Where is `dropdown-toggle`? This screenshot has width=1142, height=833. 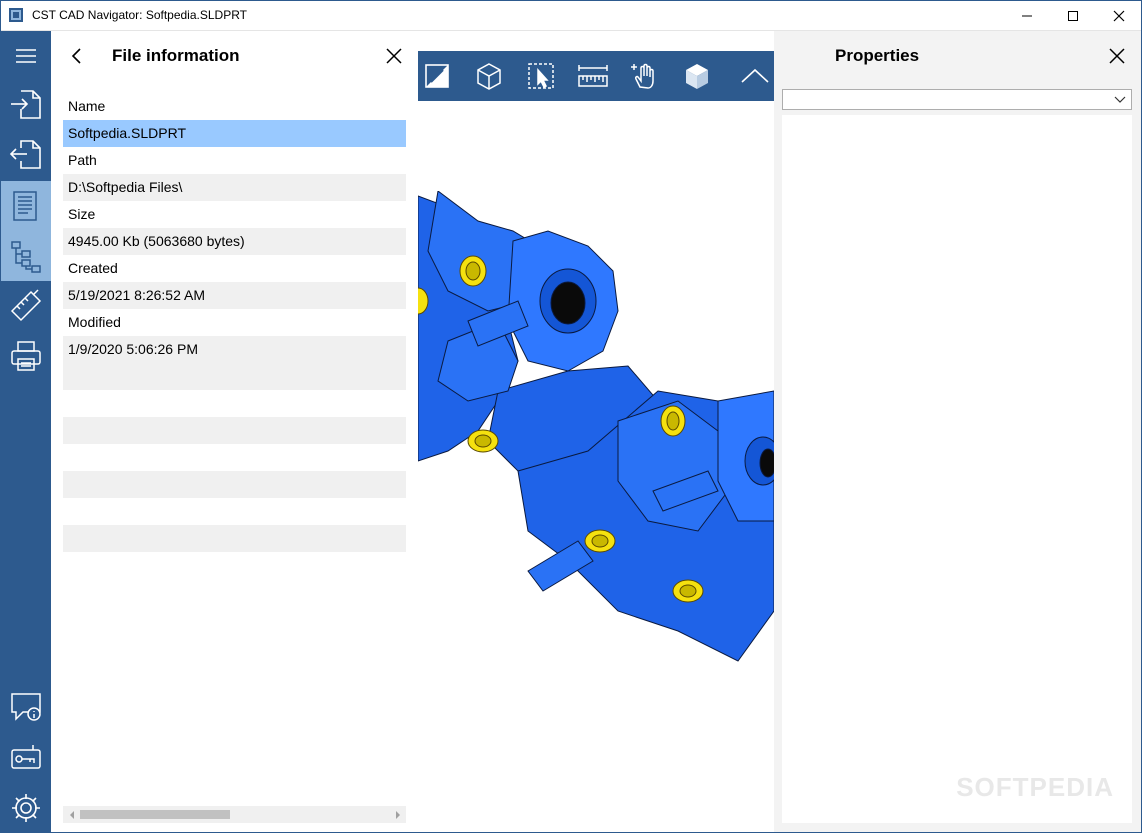 dropdown-toggle is located at coordinates (1120, 99).